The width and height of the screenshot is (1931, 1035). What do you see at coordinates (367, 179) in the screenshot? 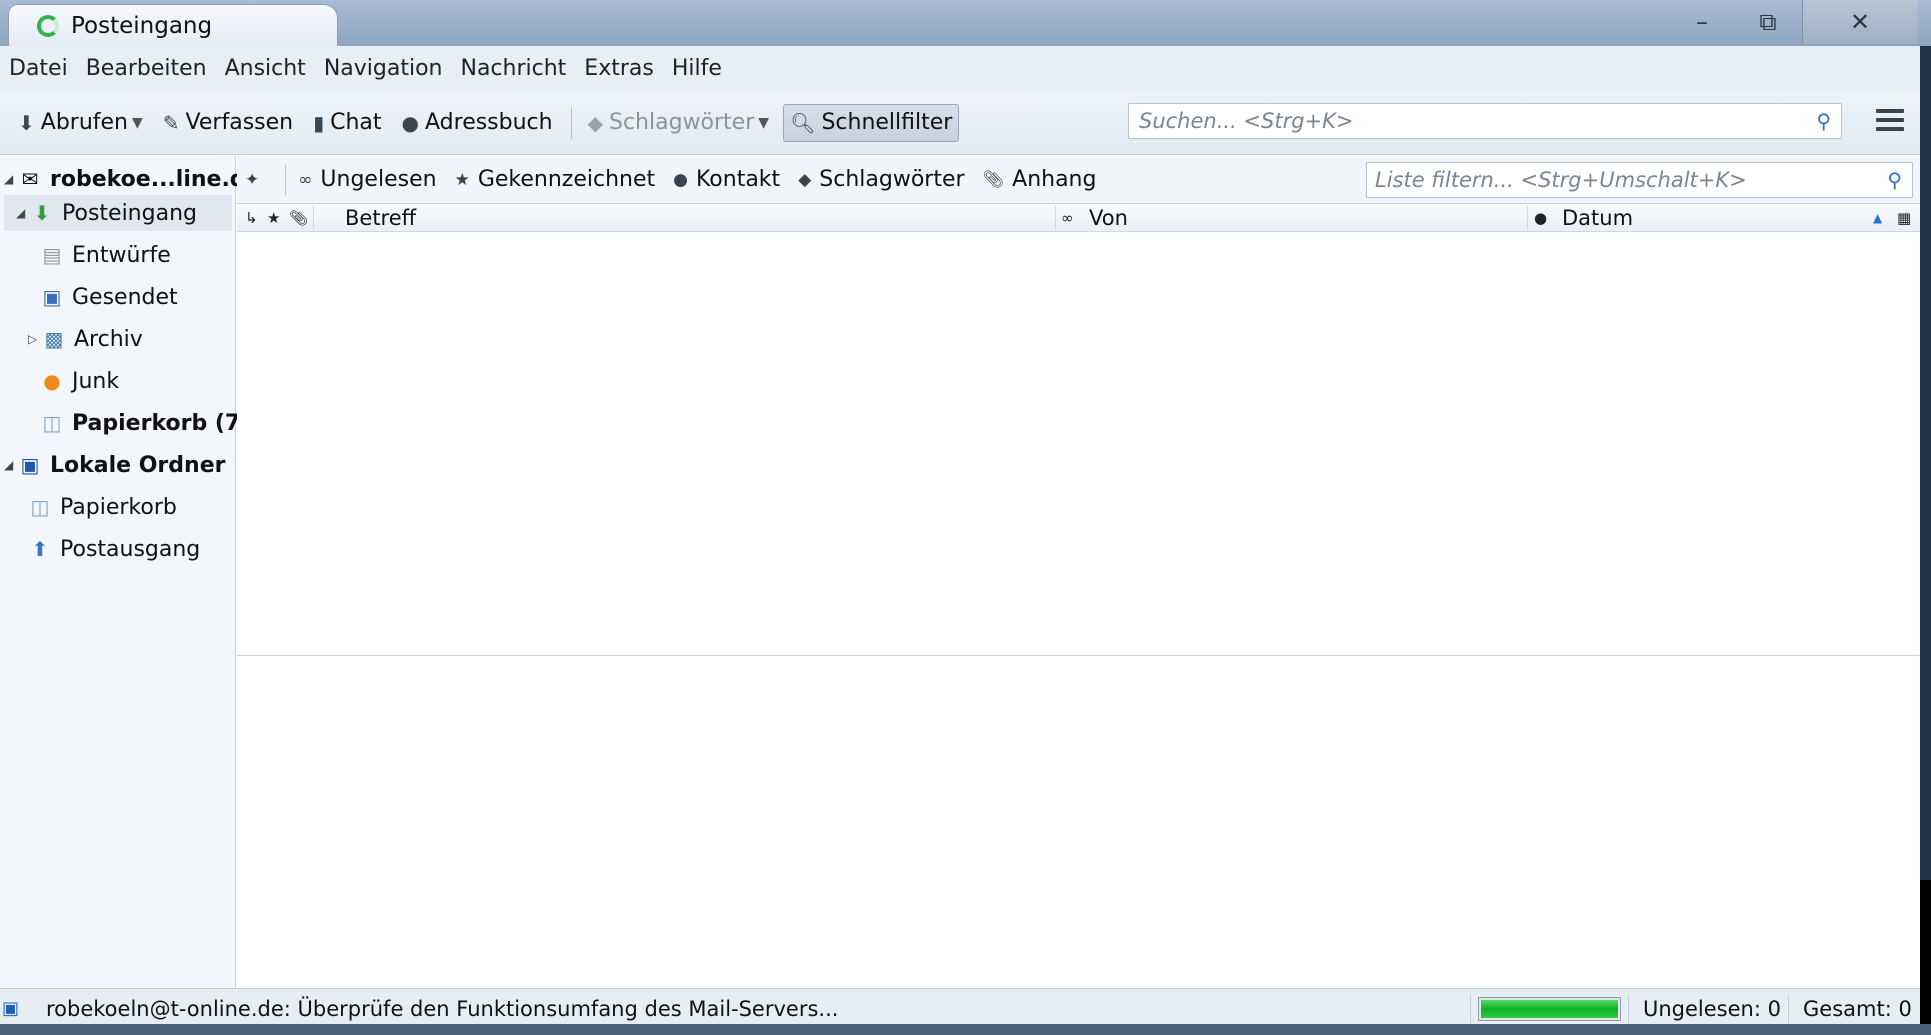
I see `filter-unread-button: ∞ Ungelesen` at bounding box center [367, 179].